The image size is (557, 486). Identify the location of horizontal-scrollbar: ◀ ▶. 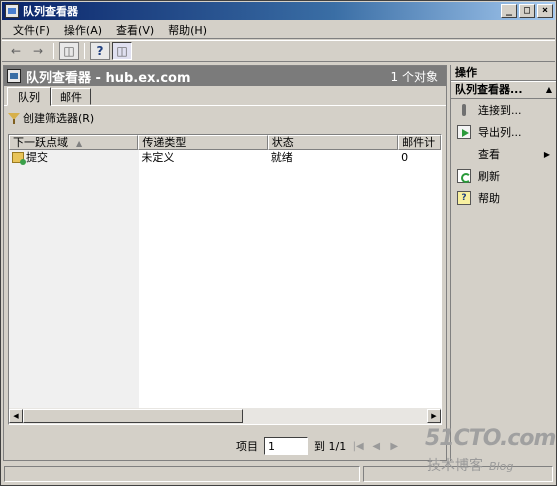
(225, 416).